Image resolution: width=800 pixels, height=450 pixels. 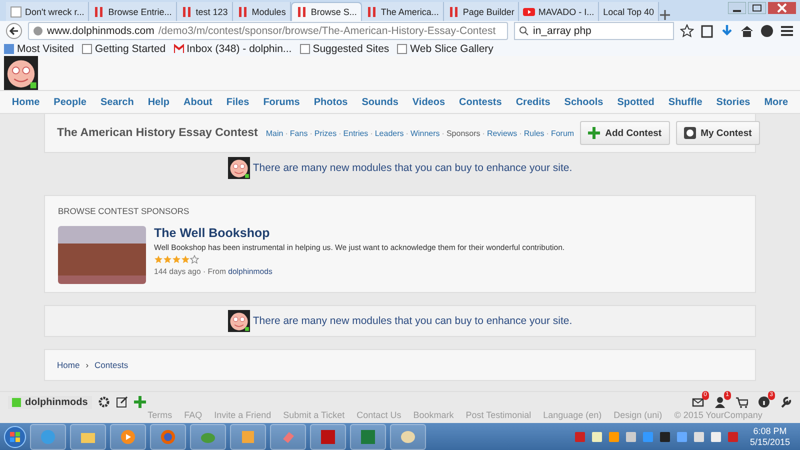 What do you see at coordinates (594, 31) in the screenshot?
I see `search-field: in_array php` at bounding box center [594, 31].